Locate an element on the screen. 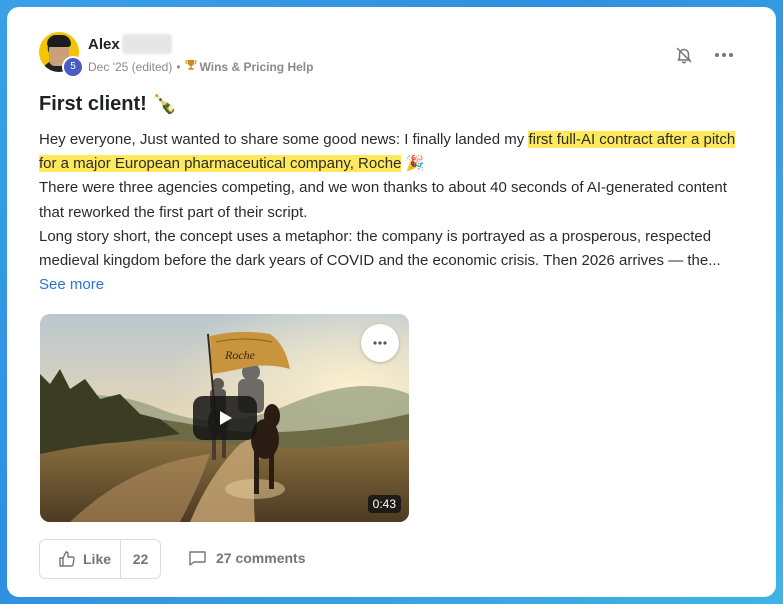 The image size is (783, 604). like-label: Like is located at coordinates (97, 559).